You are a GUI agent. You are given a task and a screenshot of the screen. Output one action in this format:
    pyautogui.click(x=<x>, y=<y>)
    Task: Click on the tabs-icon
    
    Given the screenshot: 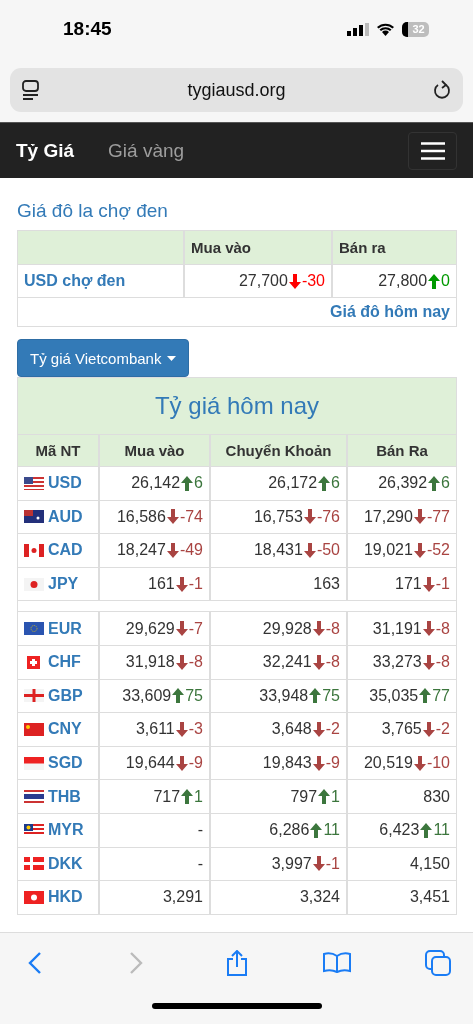 What is the action you would take?
    pyautogui.click(x=438, y=963)
    